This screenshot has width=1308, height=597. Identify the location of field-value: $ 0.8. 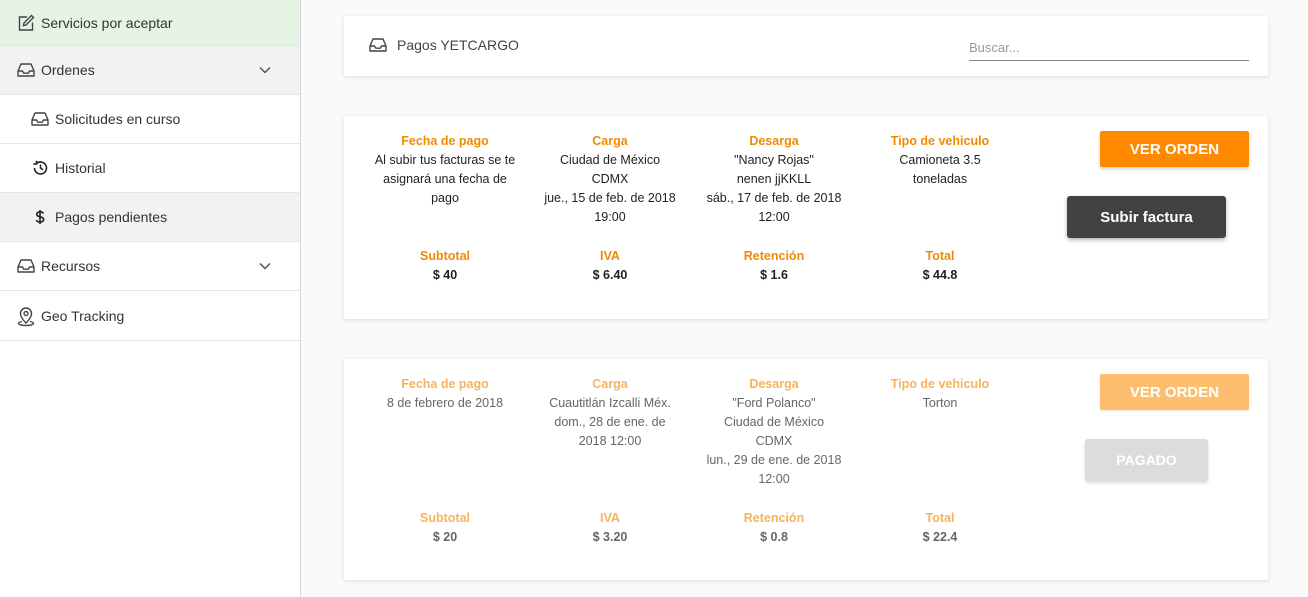
(774, 537).